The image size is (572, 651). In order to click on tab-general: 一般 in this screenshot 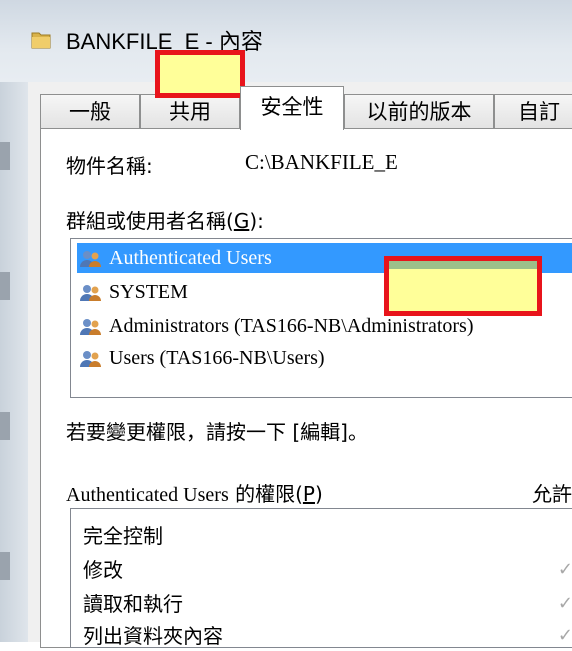, I will do `click(90, 111)`.